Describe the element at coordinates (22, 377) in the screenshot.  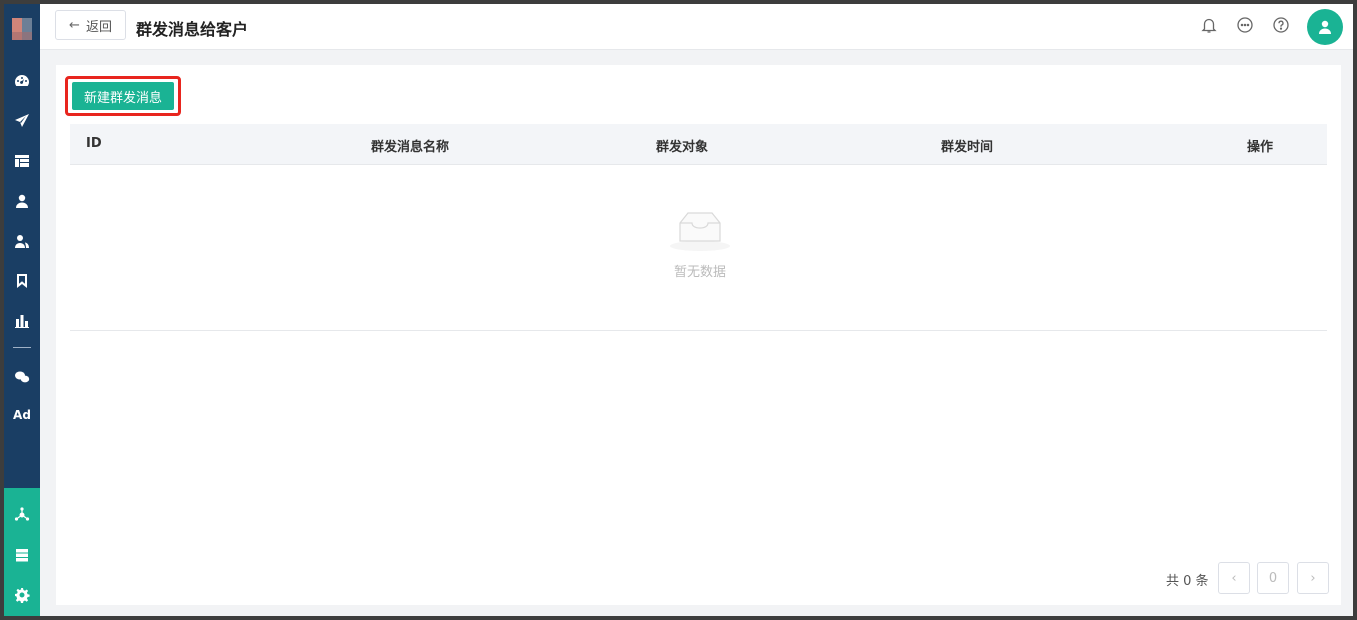
I see `wechat-icon` at that location.